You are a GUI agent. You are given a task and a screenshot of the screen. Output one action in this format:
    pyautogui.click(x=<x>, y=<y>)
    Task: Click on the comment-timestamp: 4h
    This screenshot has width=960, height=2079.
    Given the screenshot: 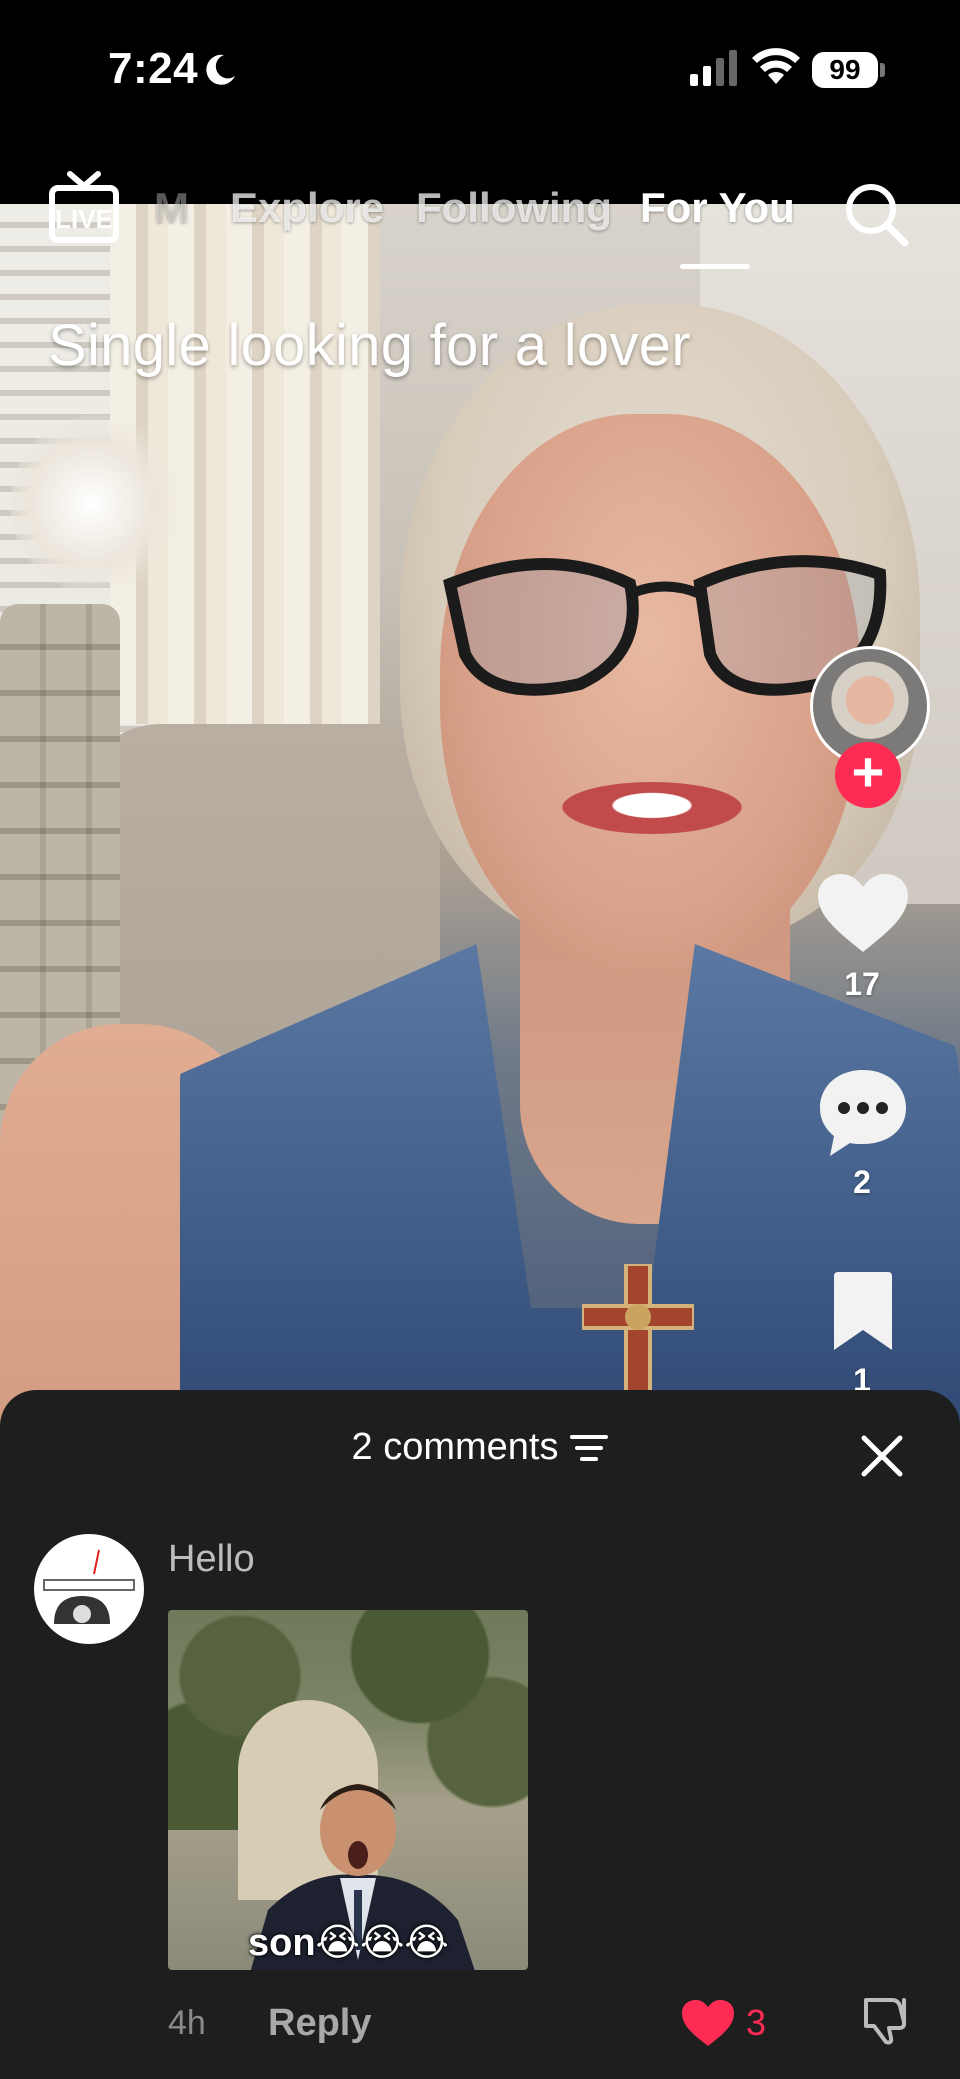 What is the action you would take?
    pyautogui.click(x=187, y=2023)
    